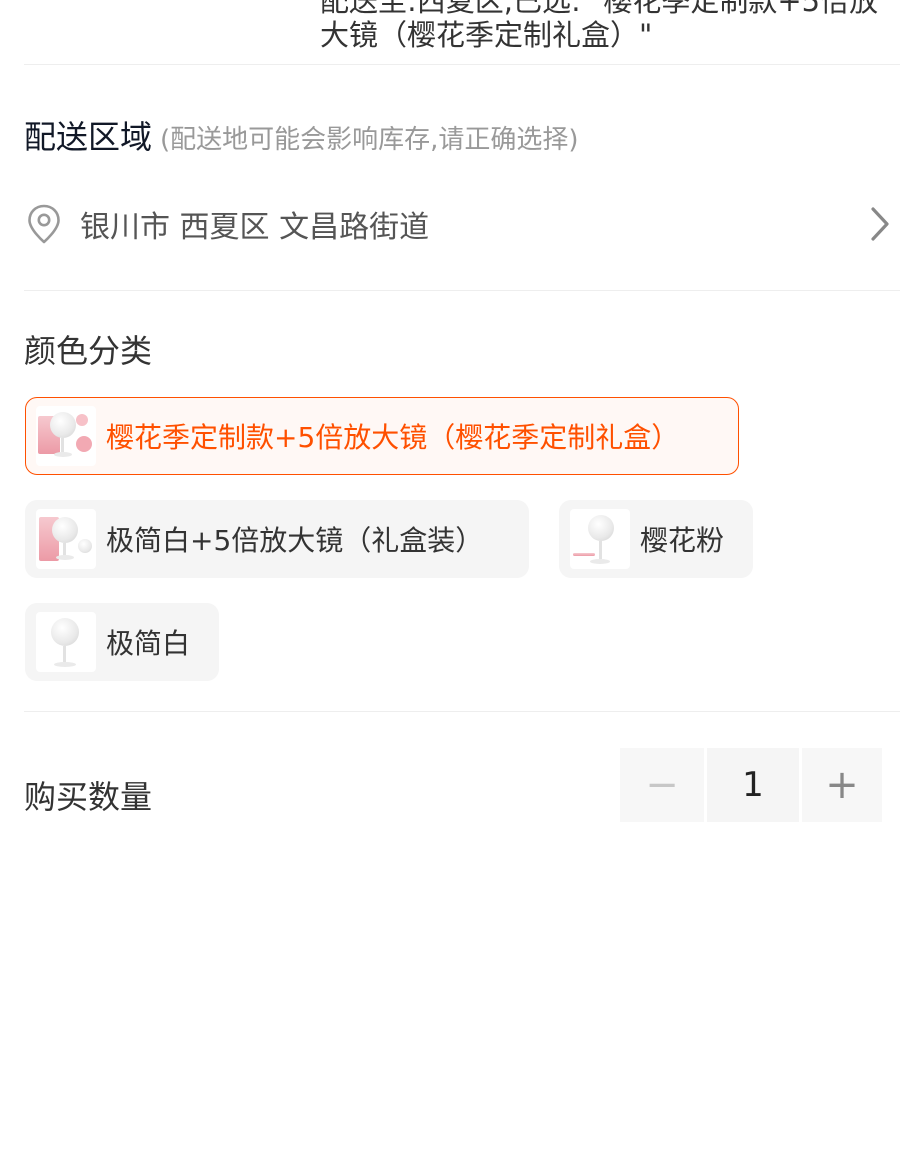 The width and height of the screenshot is (924, 1156). What do you see at coordinates (369, 140) in the screenshot?
I see `delivery-region-hint: (配送地可能会影响库存,请正确选择)` at bounding box center [369, 140].